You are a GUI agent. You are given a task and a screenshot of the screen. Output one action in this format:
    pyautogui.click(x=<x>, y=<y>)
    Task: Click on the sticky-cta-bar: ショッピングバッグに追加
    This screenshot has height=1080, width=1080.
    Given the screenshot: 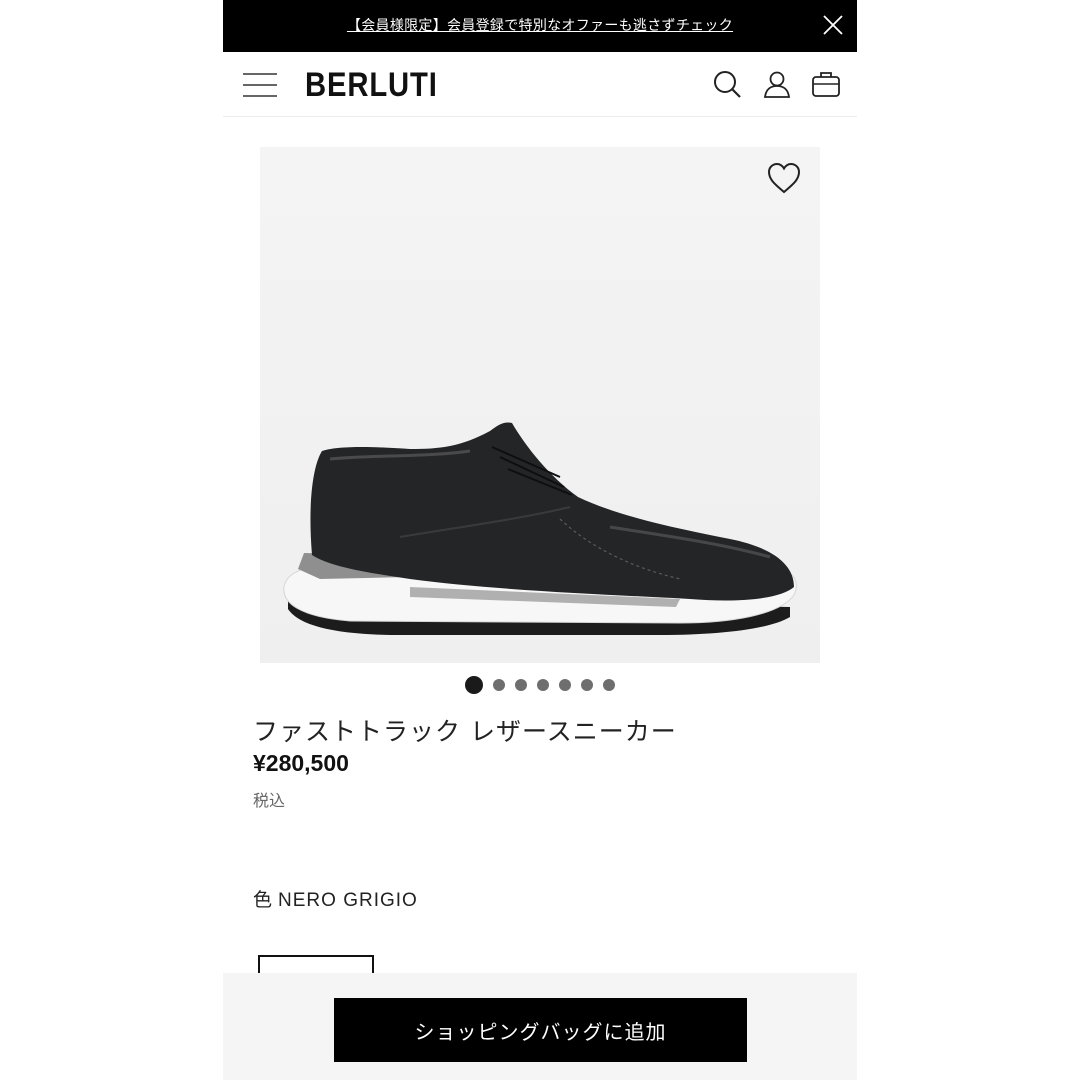 What is the action you would take?
    pyautogui.click(x=540, y=1026)
    